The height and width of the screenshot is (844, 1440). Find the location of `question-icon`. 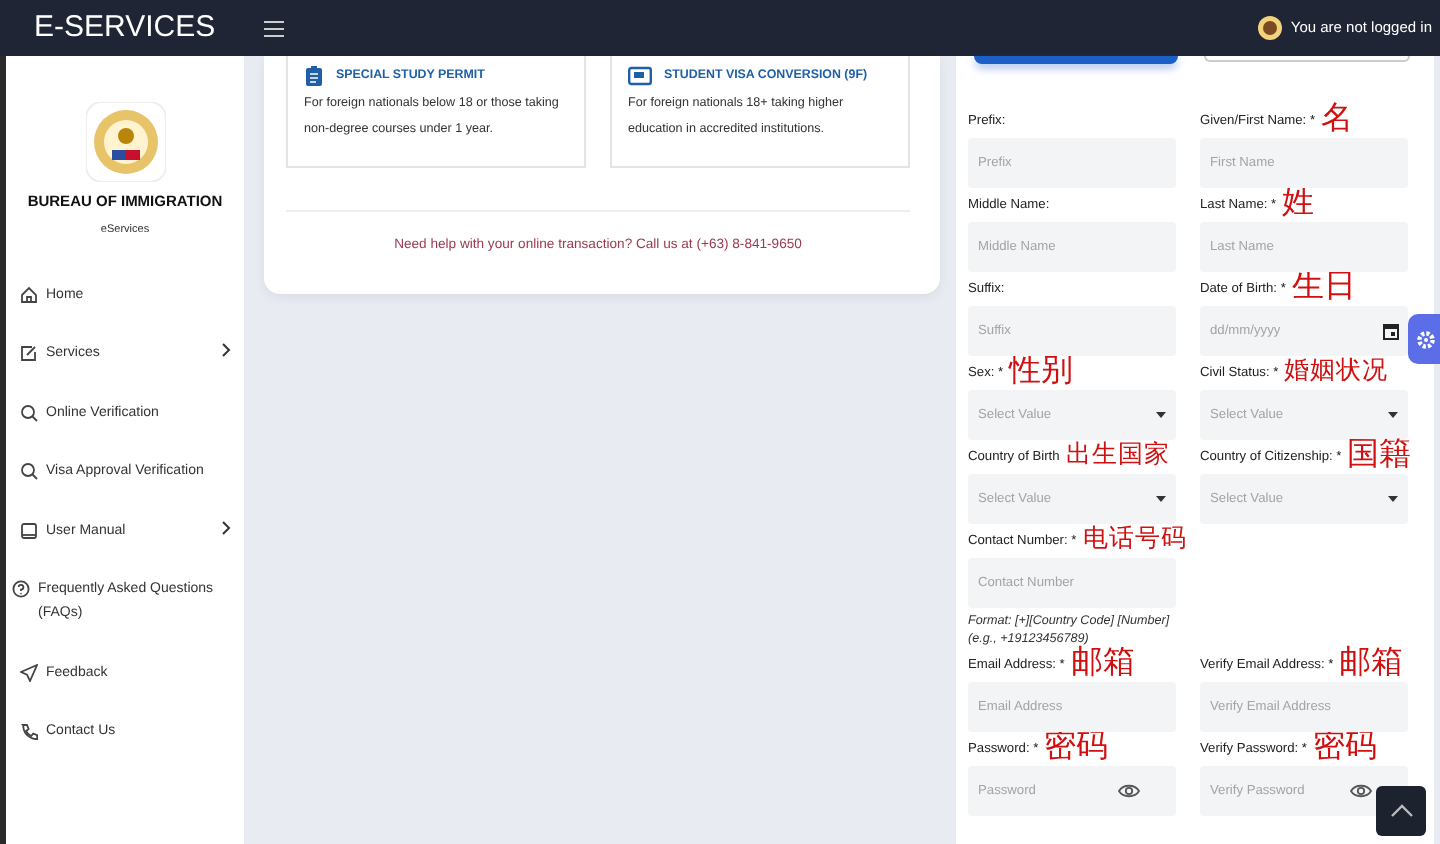

question-icon is located at coordinates (21, 589).